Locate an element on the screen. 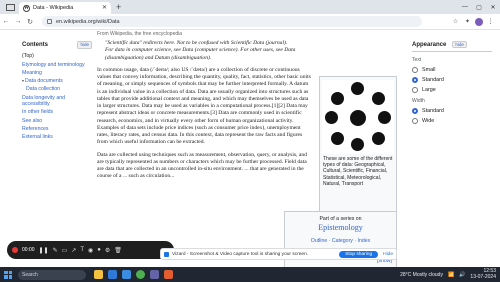 The image size is (500, 282). toc-item: Data collection is located at coordinates (57, 89).